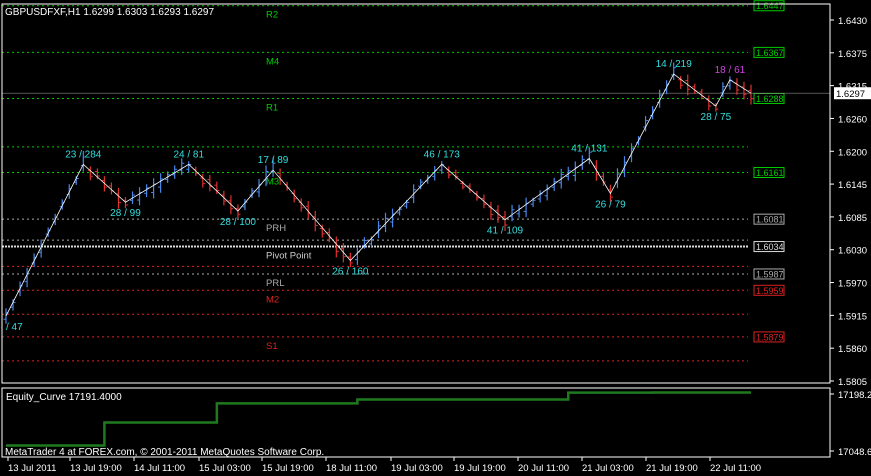  I want to click on x-tick-label: 21 Jul 19:00, so click(672, 468).